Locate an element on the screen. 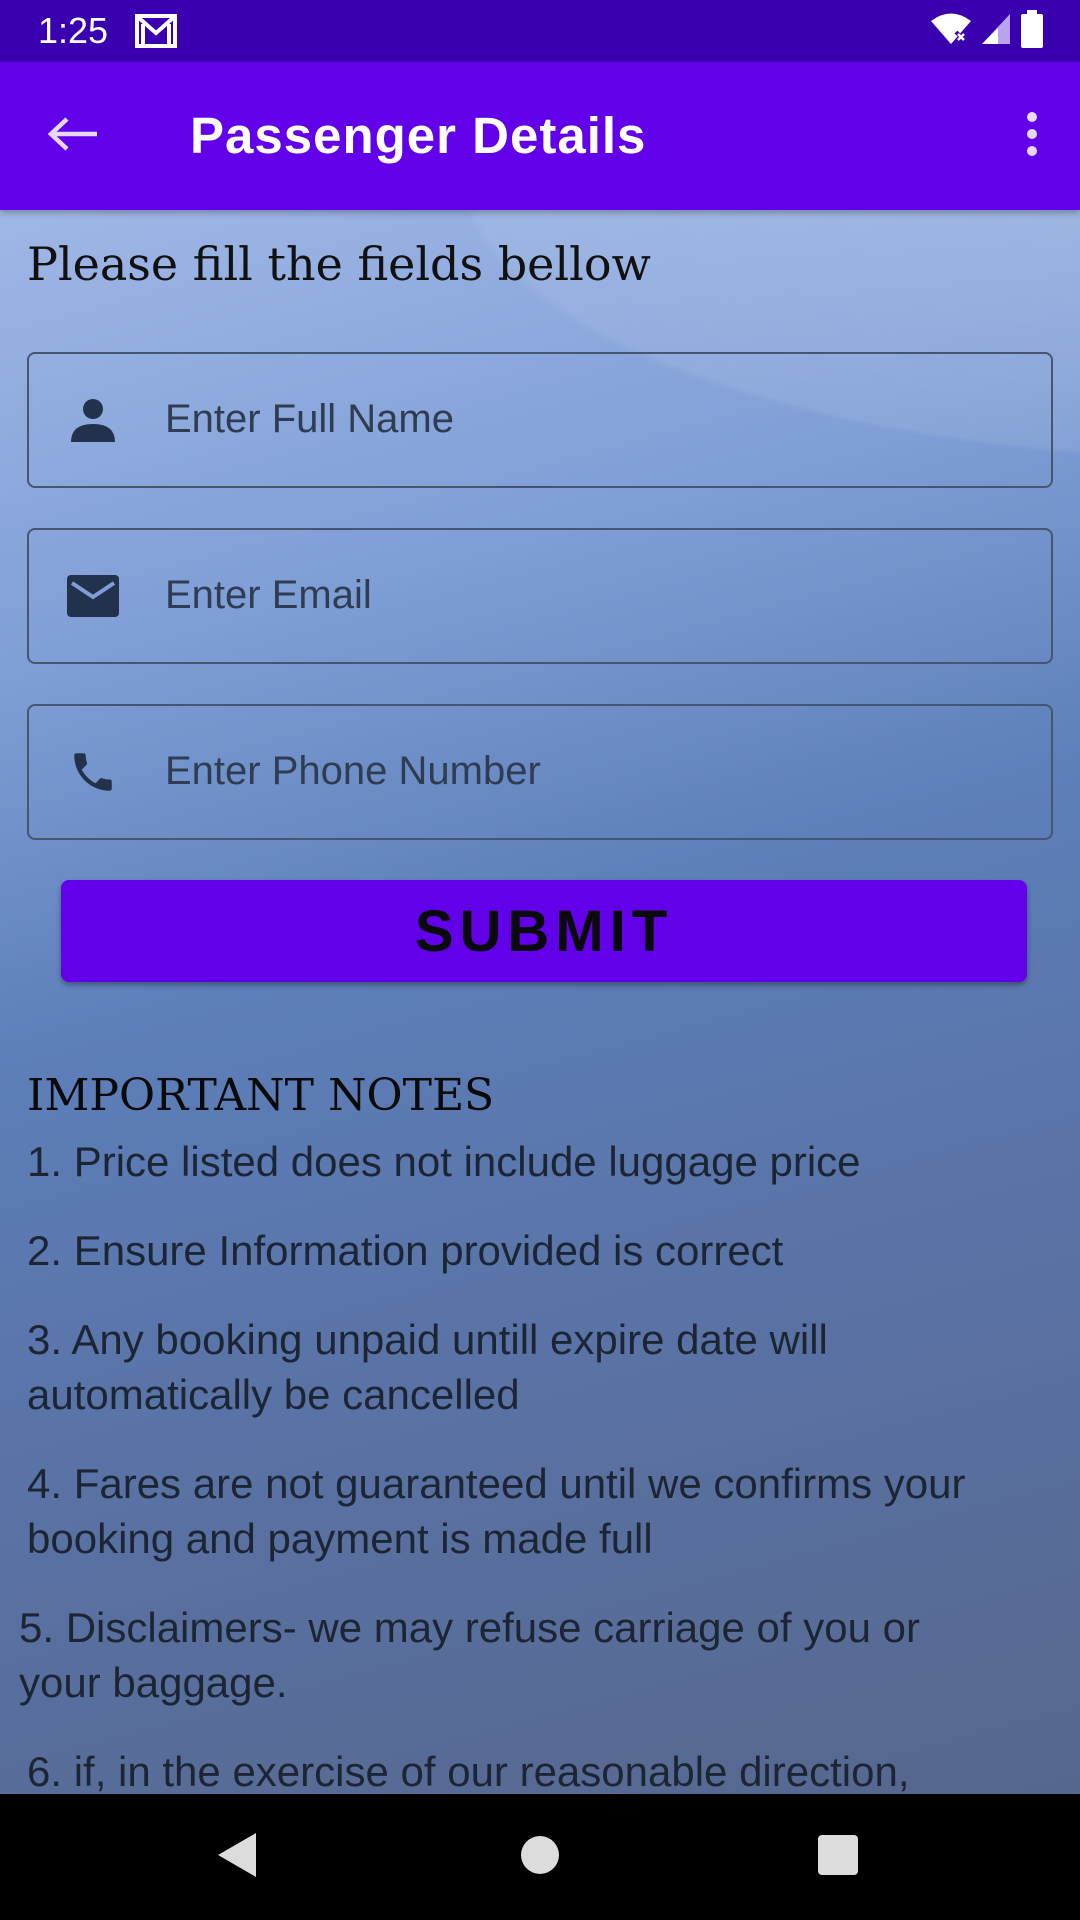  nav-home-button is located at coordinates (540, 1857).